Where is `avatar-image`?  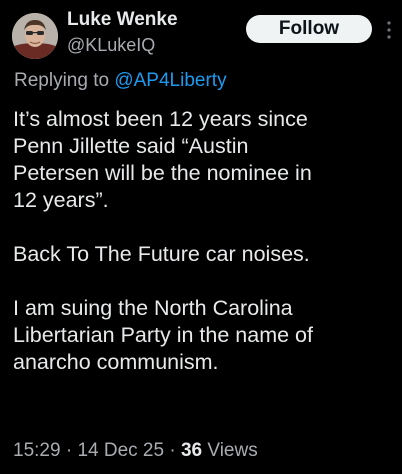
avatar-image is located at coordinates (35, 36).